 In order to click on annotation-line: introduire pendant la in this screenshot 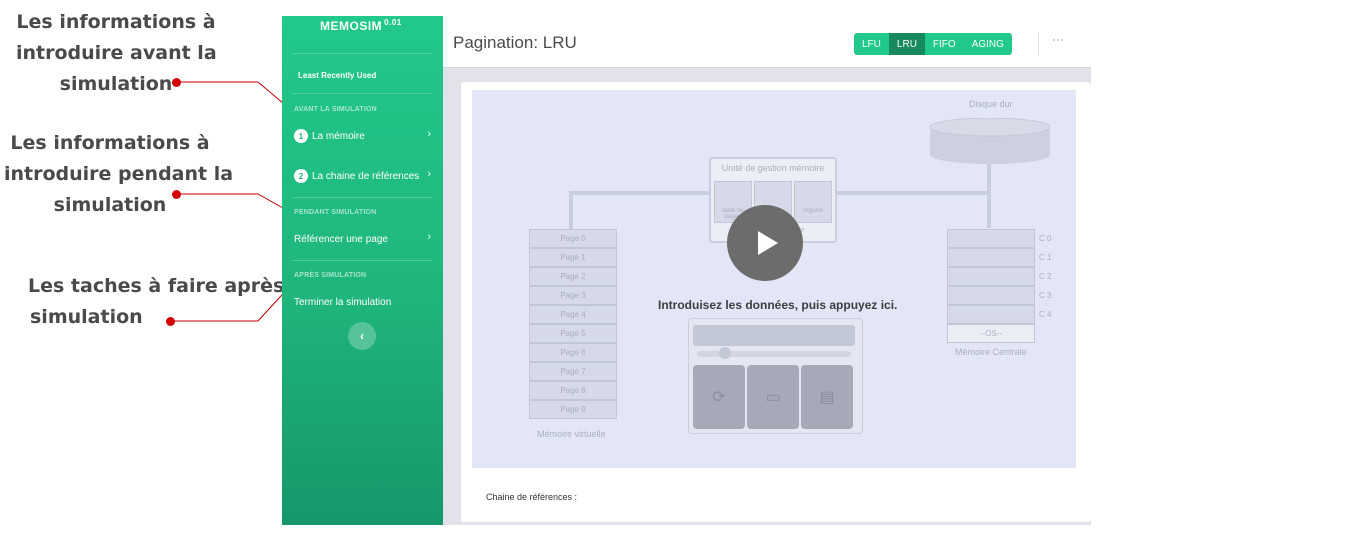, I will do `click(119, 174)`.